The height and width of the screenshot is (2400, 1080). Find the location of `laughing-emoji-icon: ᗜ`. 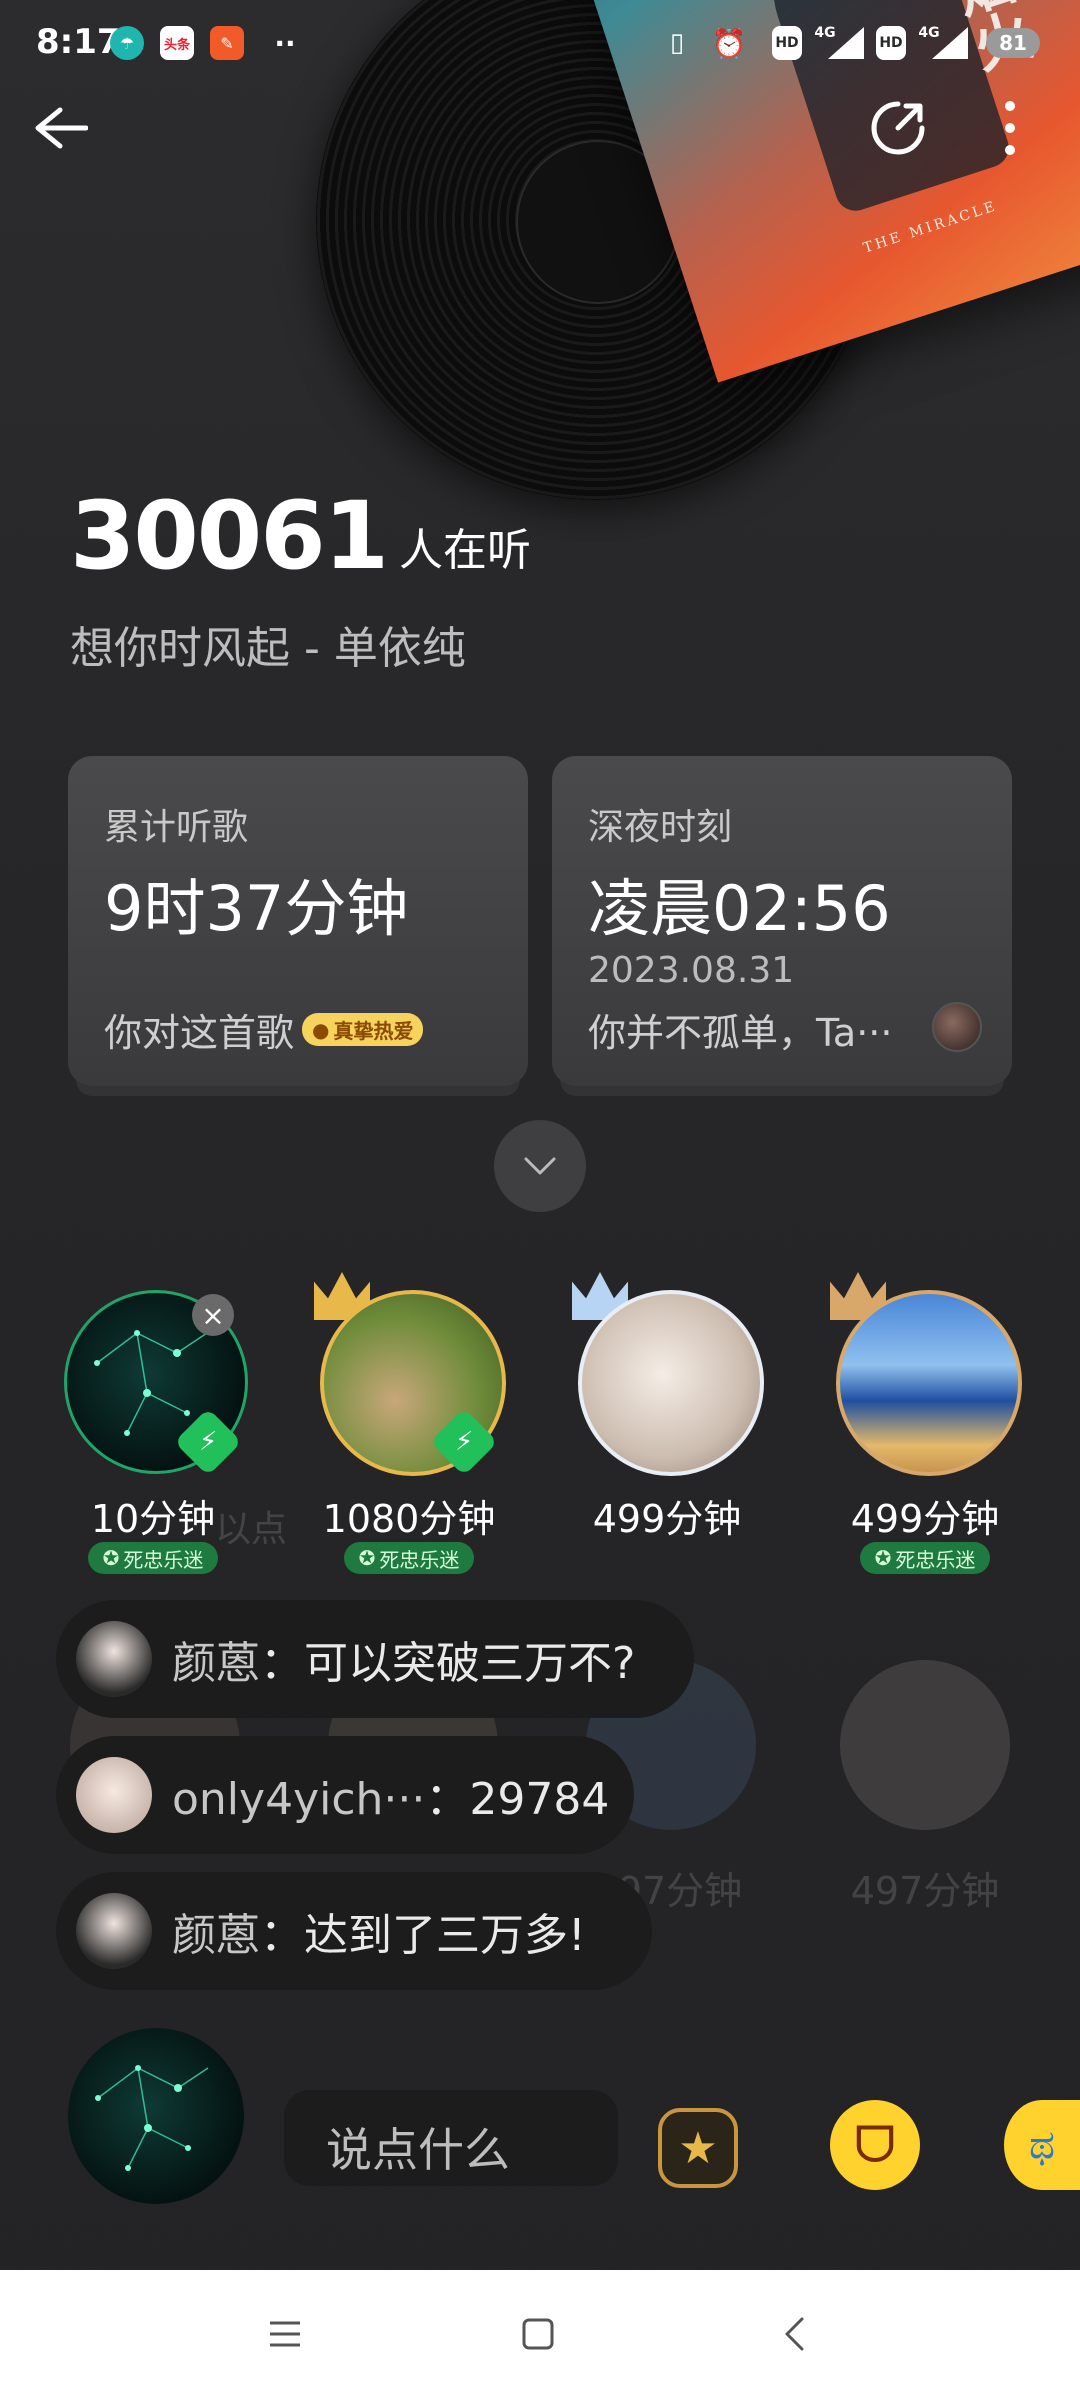

laughing-emoji-icon: ᗜ is located at coordinates (875, 2144).